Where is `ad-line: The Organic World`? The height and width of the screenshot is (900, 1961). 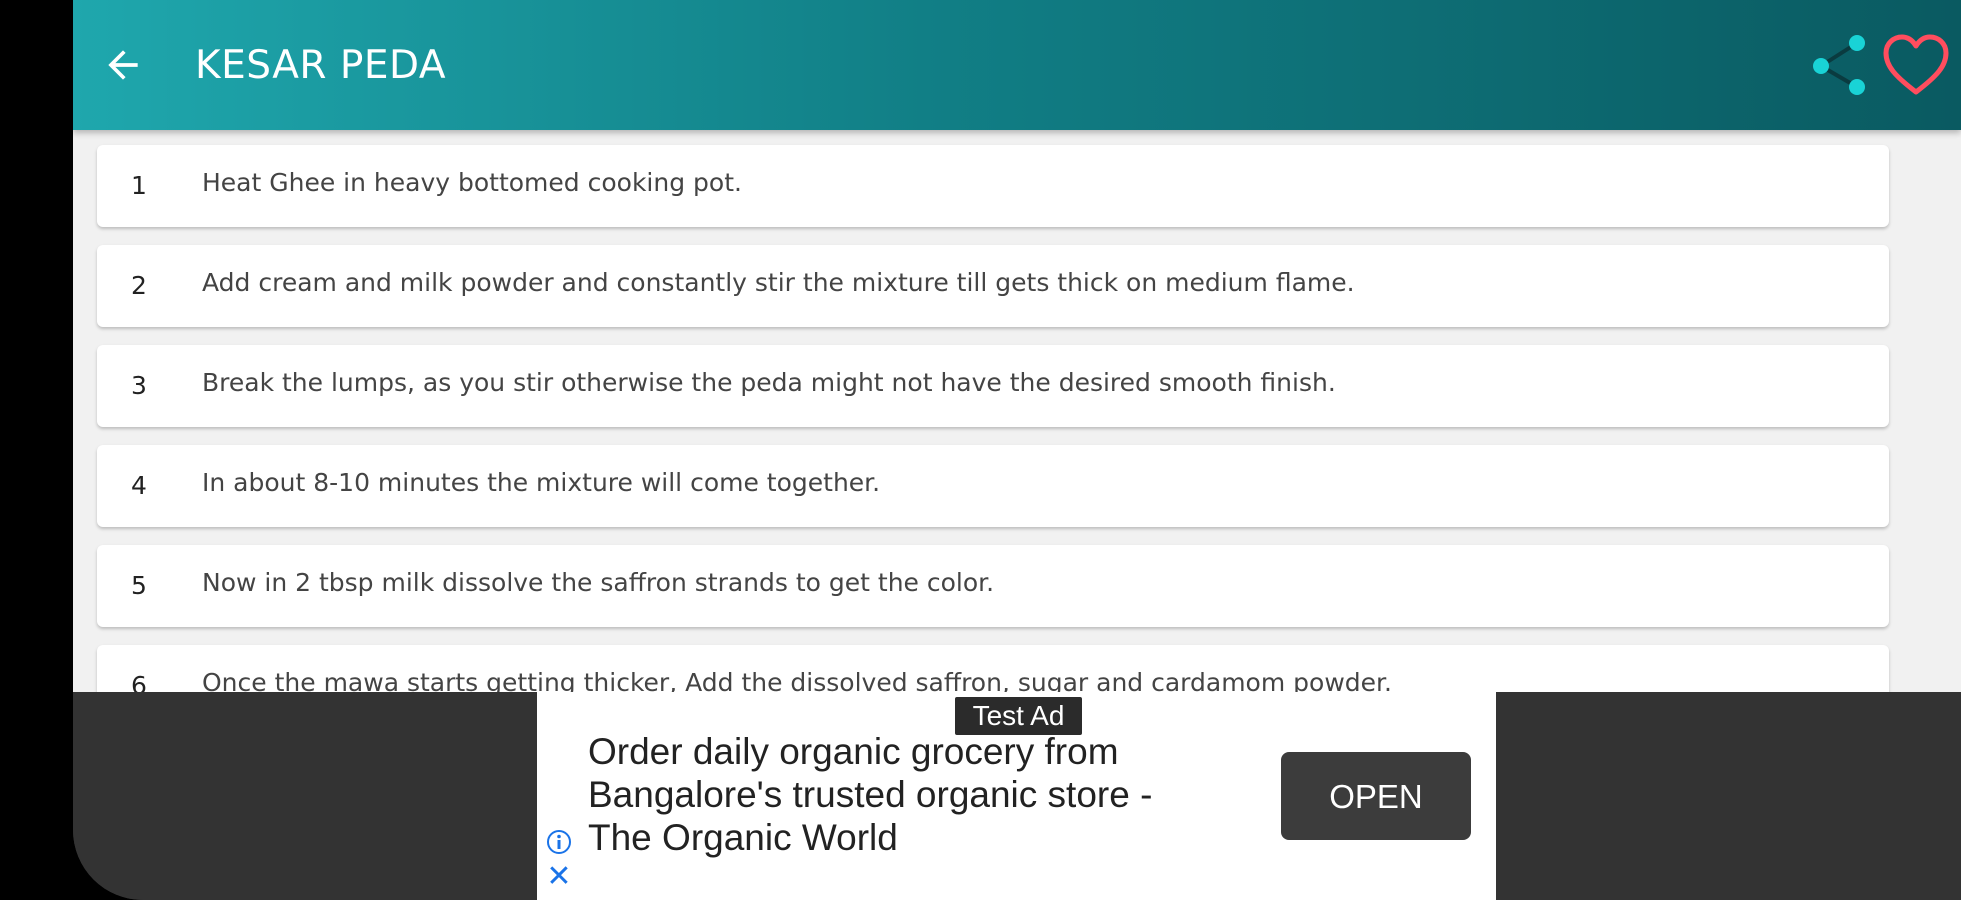 ad-line: The Organic World is located at coordinates (743, 837).